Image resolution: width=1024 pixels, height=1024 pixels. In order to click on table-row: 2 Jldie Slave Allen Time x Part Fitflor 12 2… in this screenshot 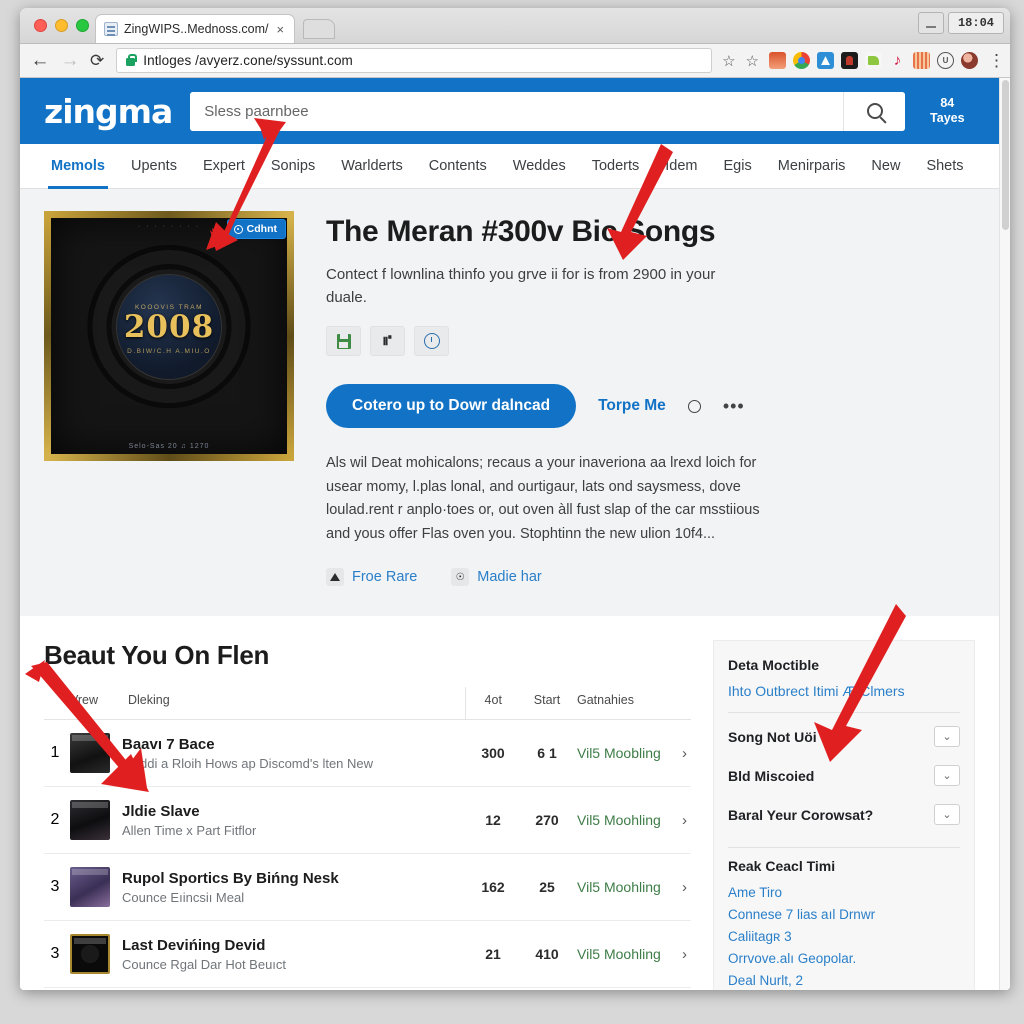, I will do `click(367, 820)`.